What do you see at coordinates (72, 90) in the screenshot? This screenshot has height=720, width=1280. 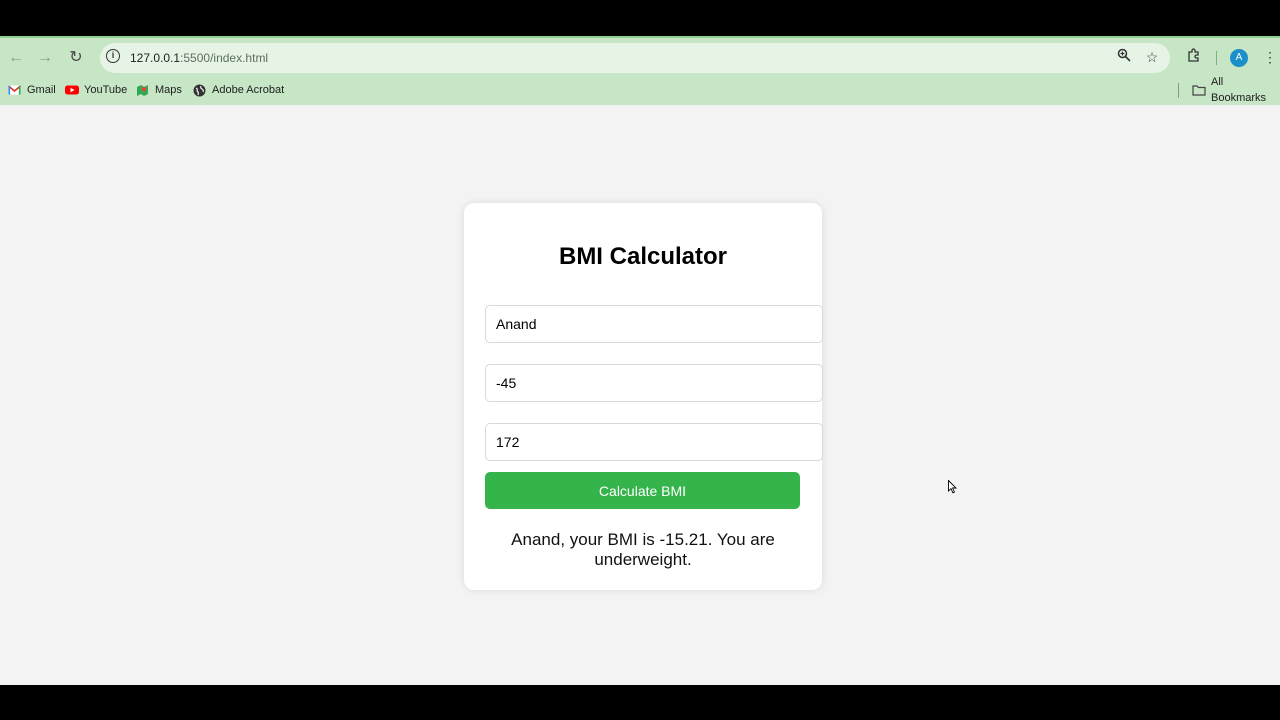 I see `youtube-icon` at bounding box center [72, 90].